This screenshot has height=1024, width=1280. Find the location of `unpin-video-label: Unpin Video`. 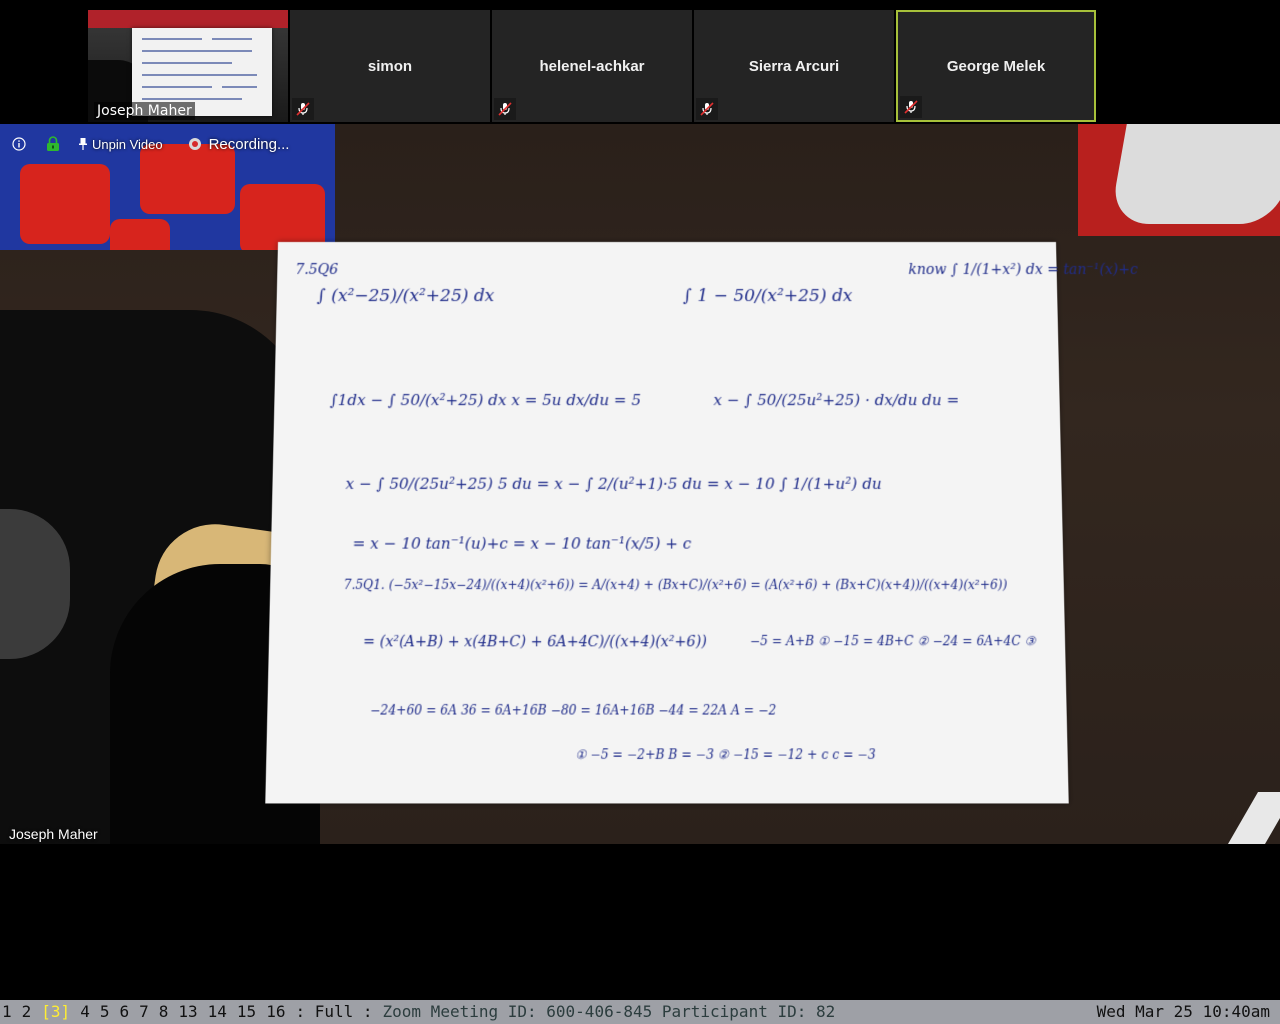

unpin-video-label: Unpin Video is located at coordinates (127, 144).